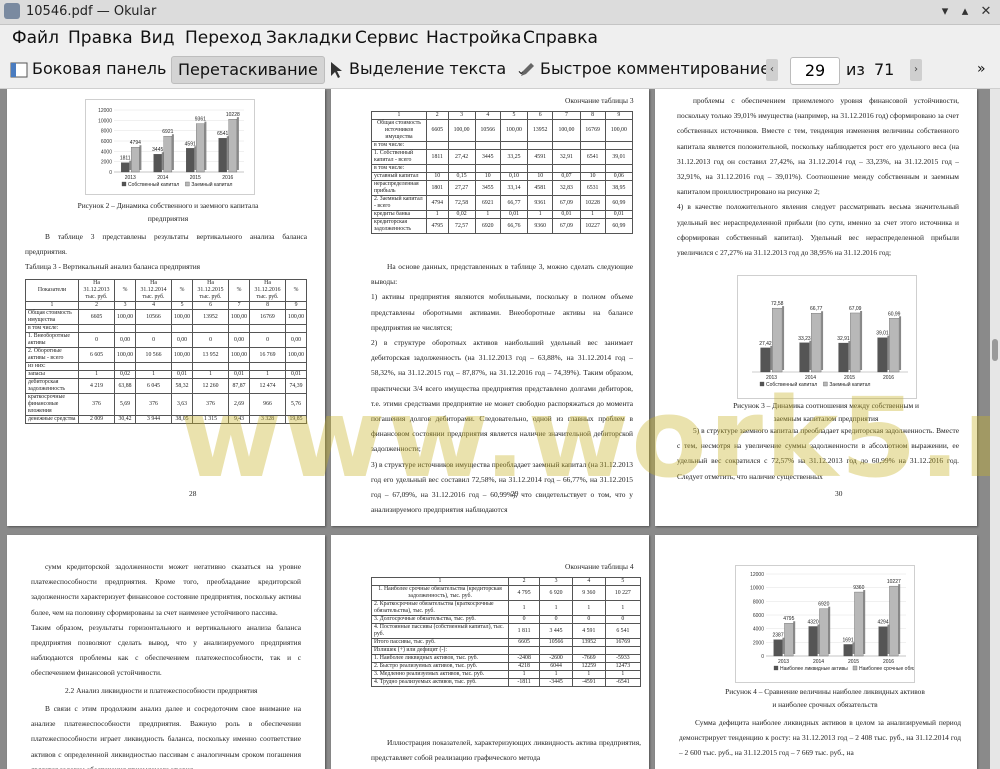 The height and width of the screenshot is (769, 1000). Describe the element at coordinates (772, 70) in the screenshot. I see `previous-page-icon: ‹` at that location.